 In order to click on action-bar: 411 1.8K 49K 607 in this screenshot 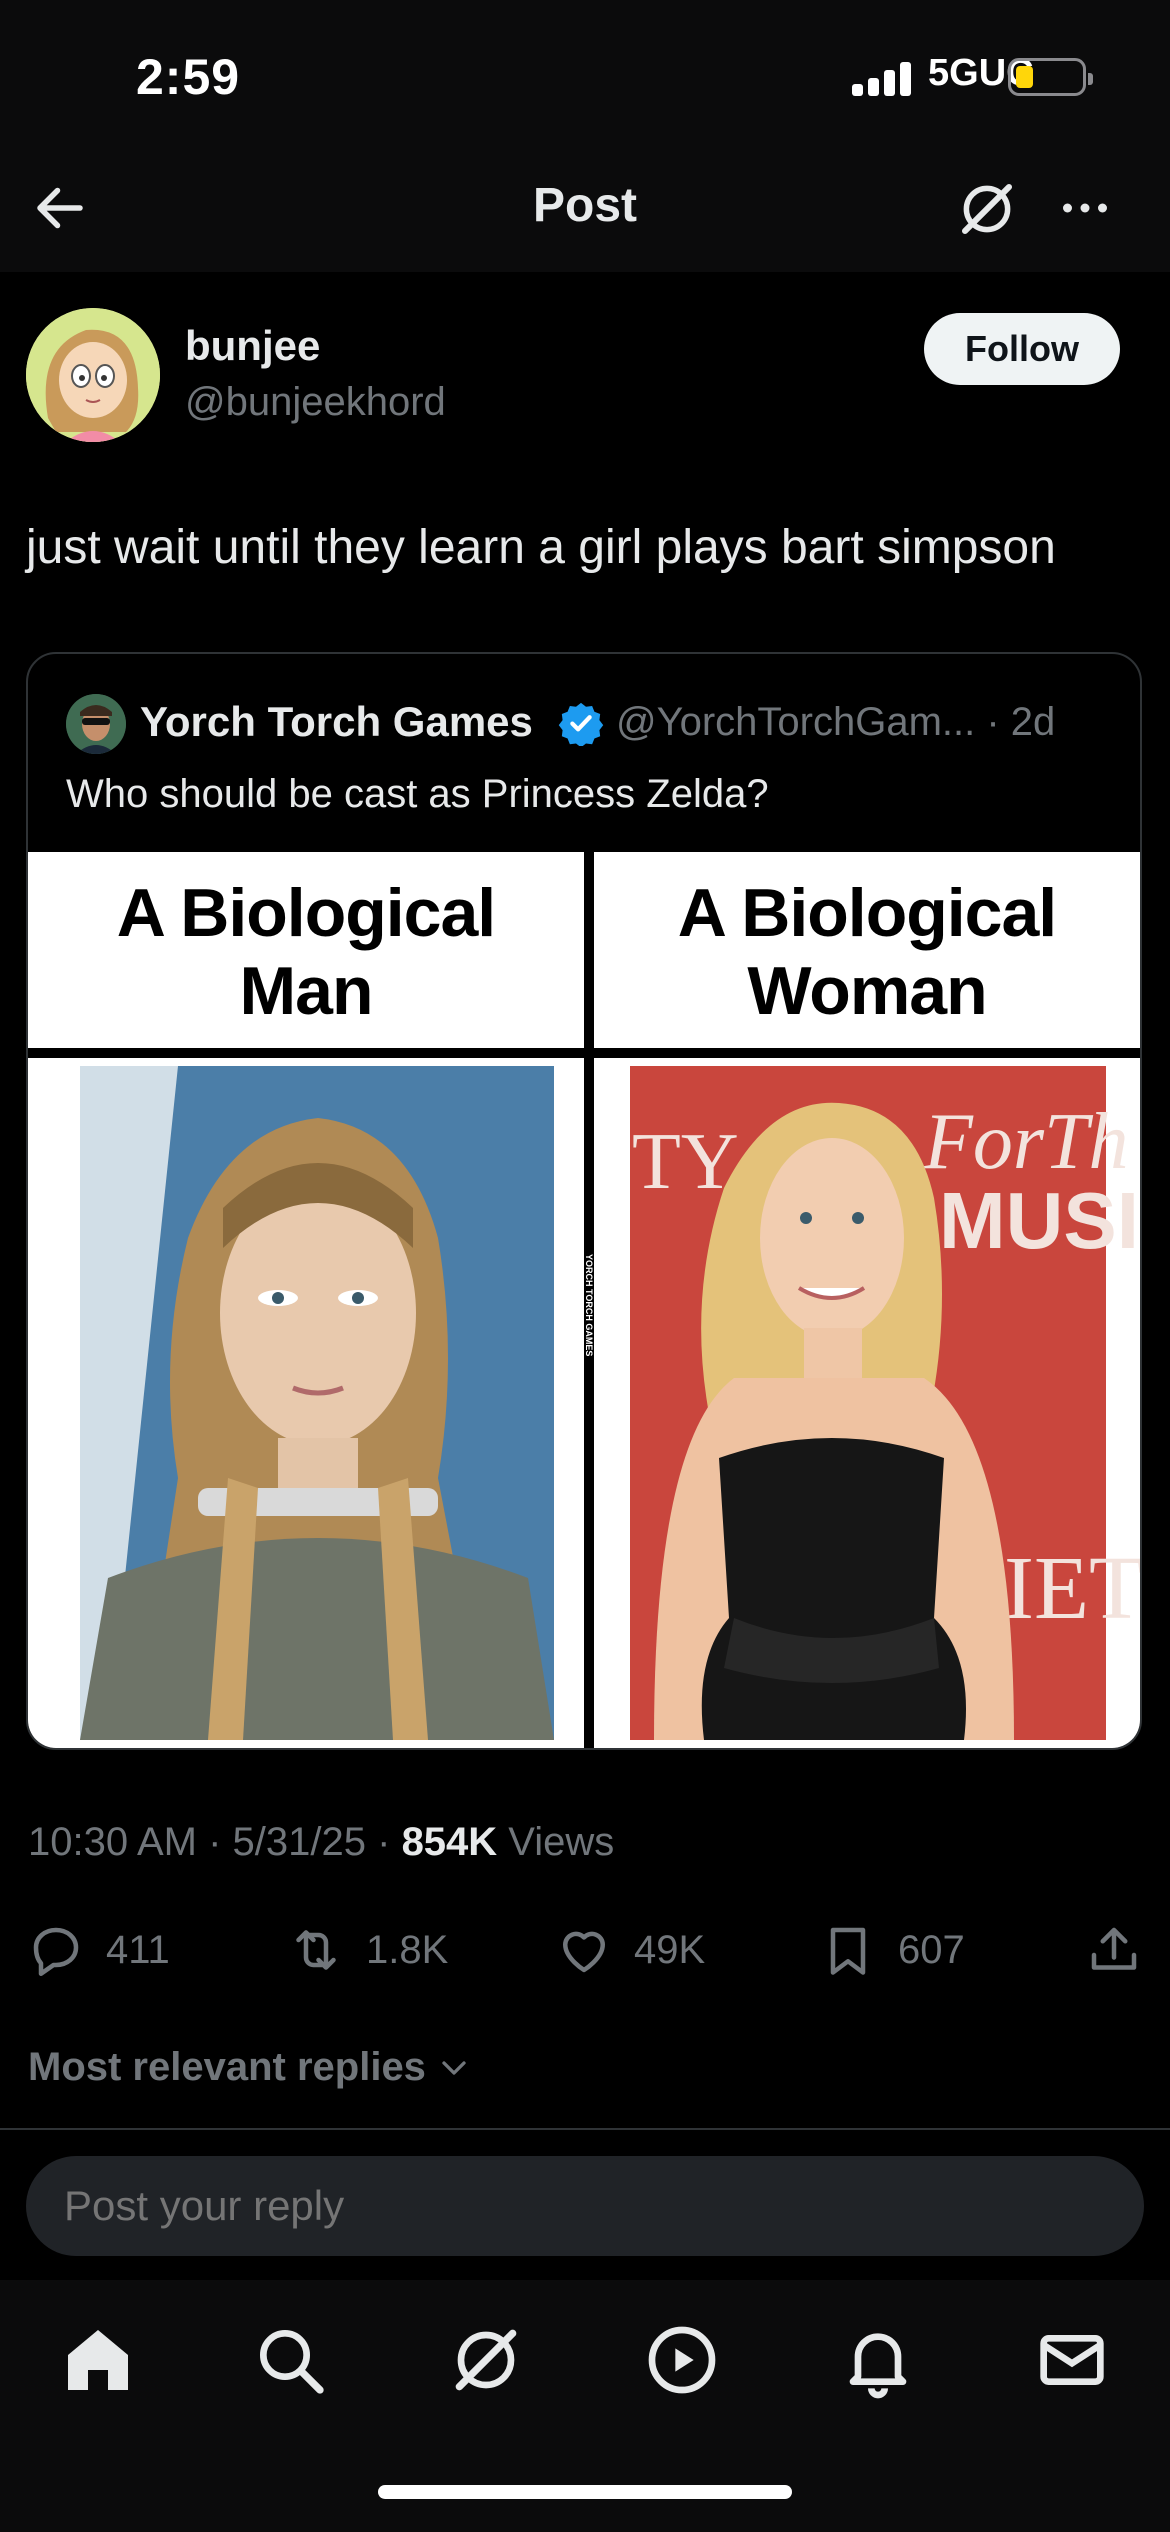, I will do `click(585, 1950)`.